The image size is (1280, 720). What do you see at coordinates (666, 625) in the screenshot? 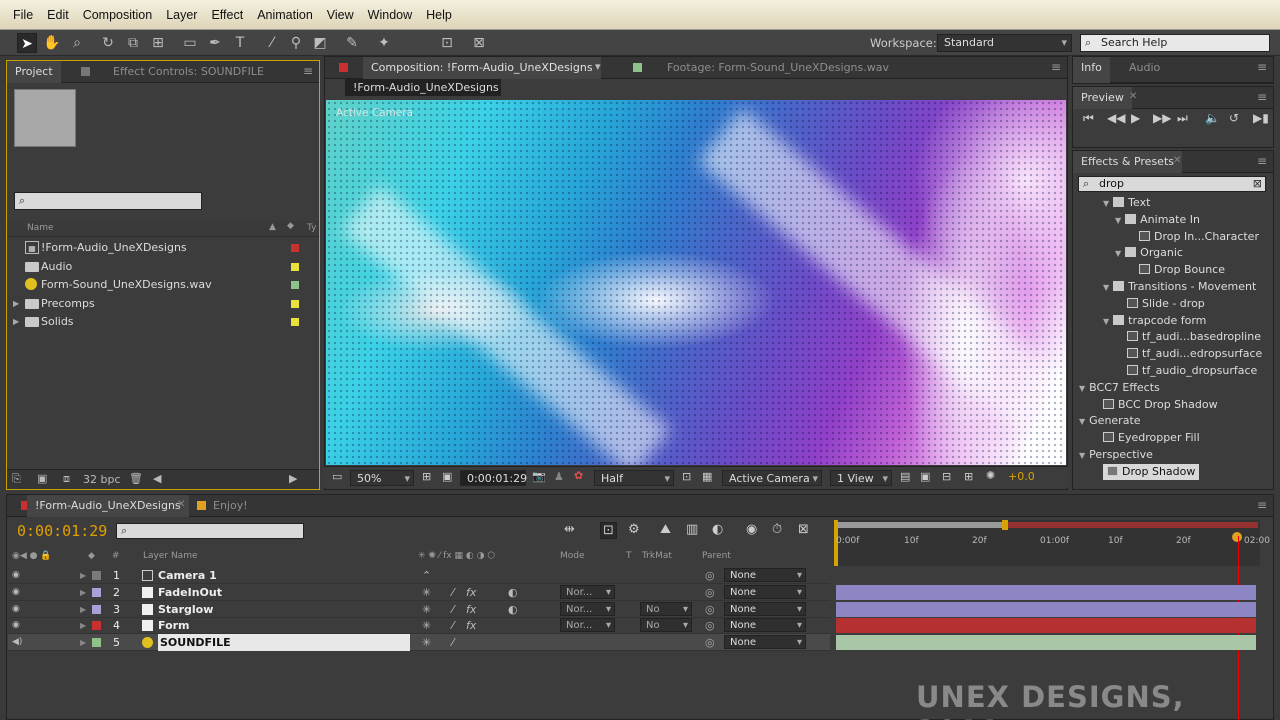
I see `track-matte-select: No ▾` at bounding box center [666, 625].